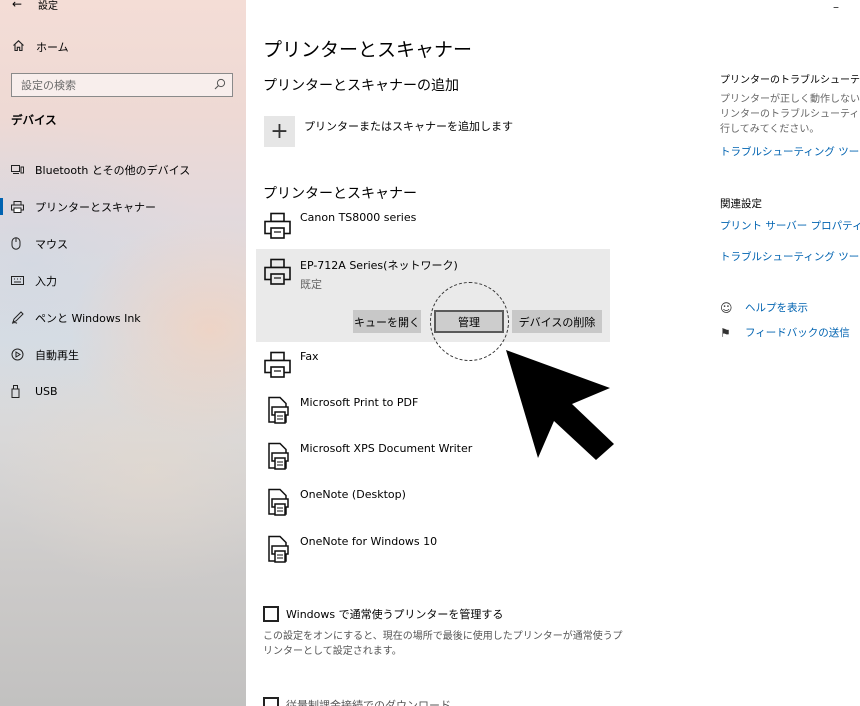 The image size is (860, 706). I want to click on troubleshoot-heading: プリンターのトラブルシューティング, so click(790, 80).